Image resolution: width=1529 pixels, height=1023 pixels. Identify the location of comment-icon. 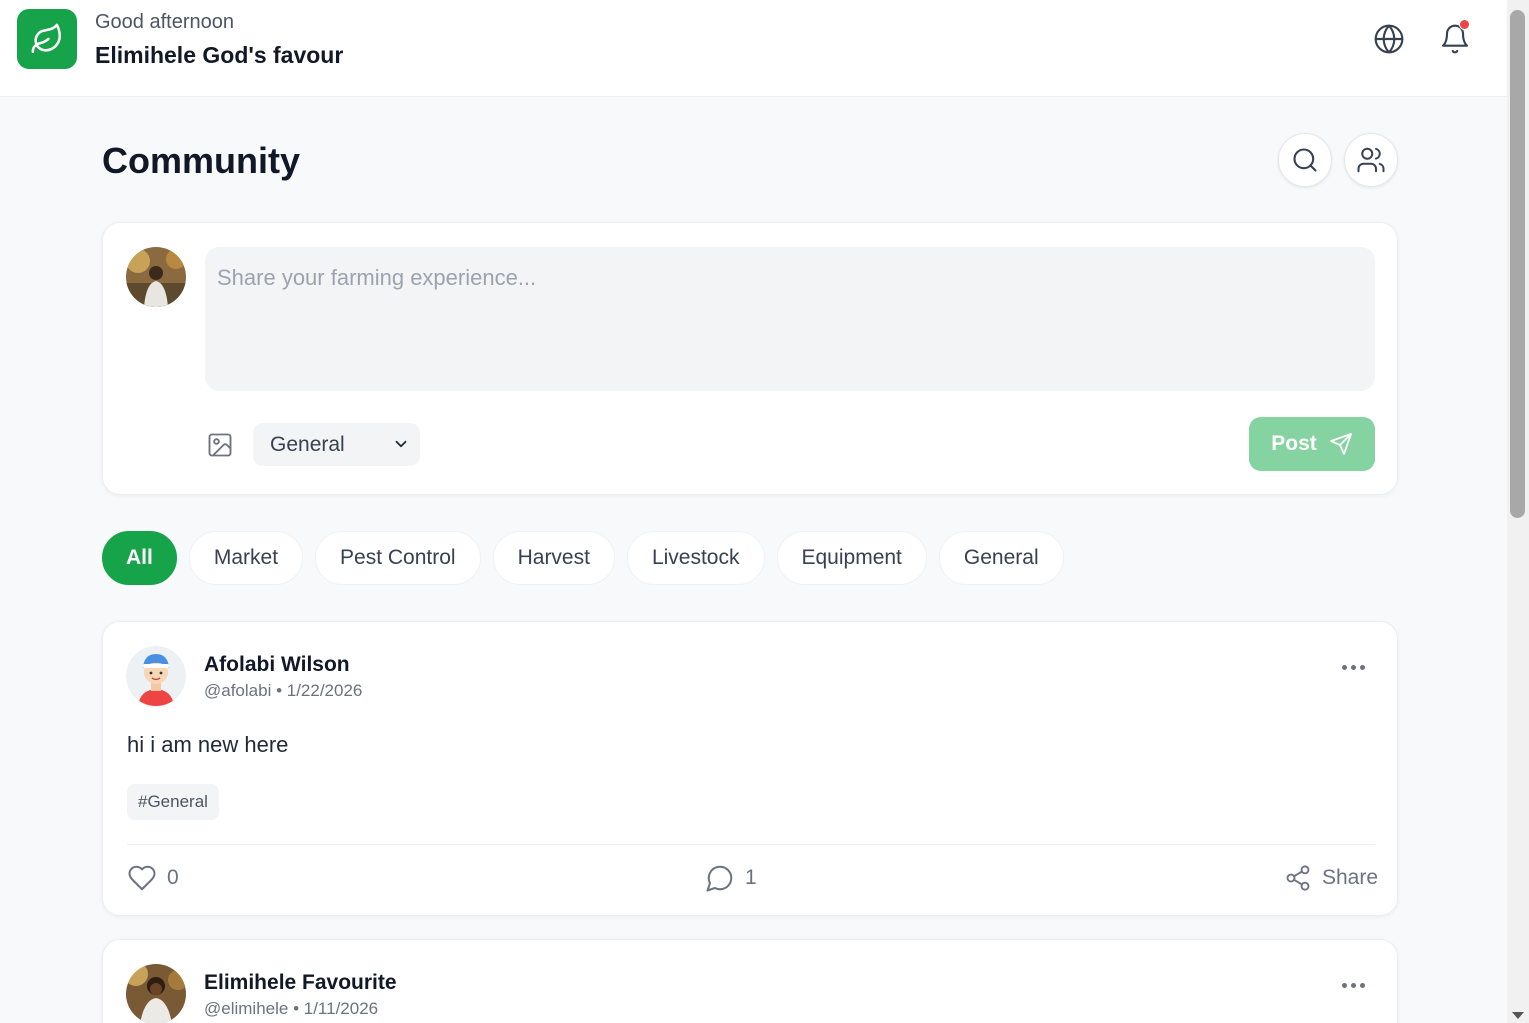
(719, 878).